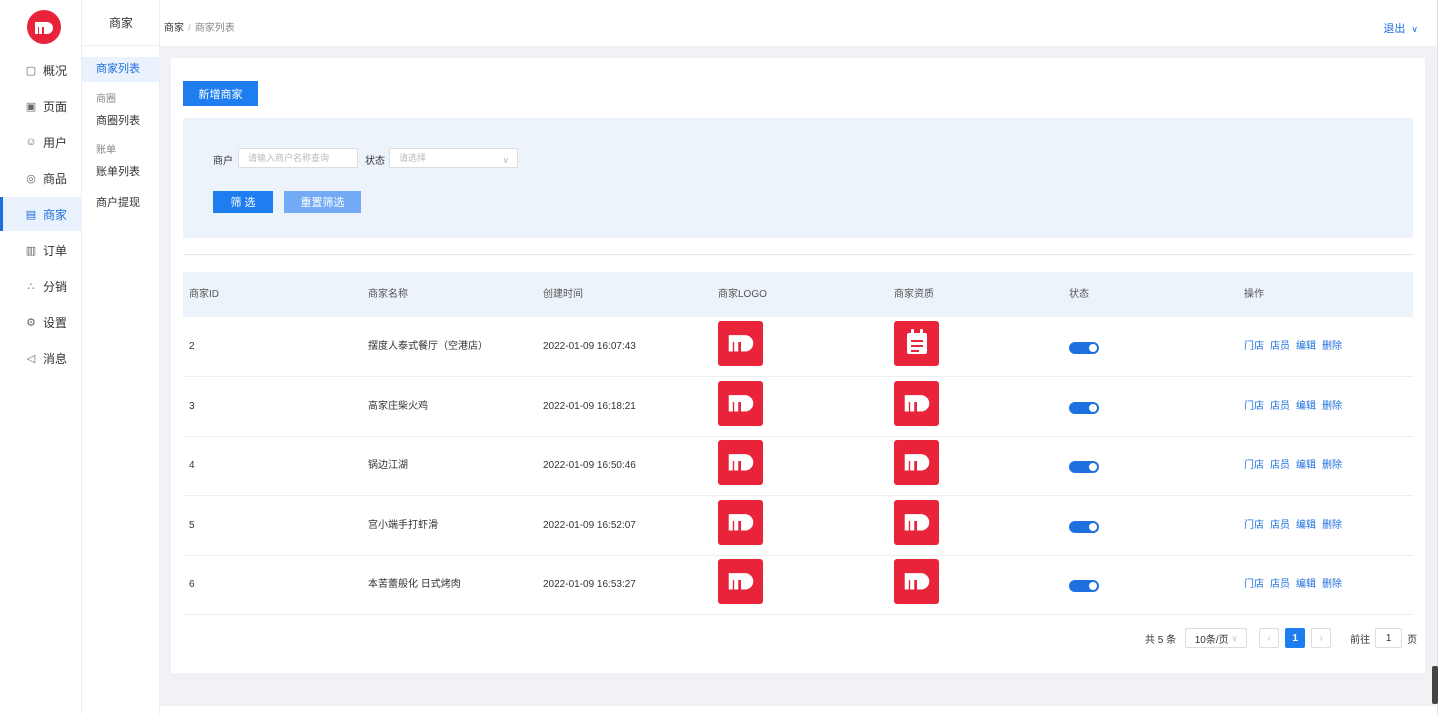 The height and width of the screenshot is (714, 1446). Describe the element at coordinates (121, 120) in the screenshot. I see `sub-nav-item-circle-list: 商圈列表` at that location.